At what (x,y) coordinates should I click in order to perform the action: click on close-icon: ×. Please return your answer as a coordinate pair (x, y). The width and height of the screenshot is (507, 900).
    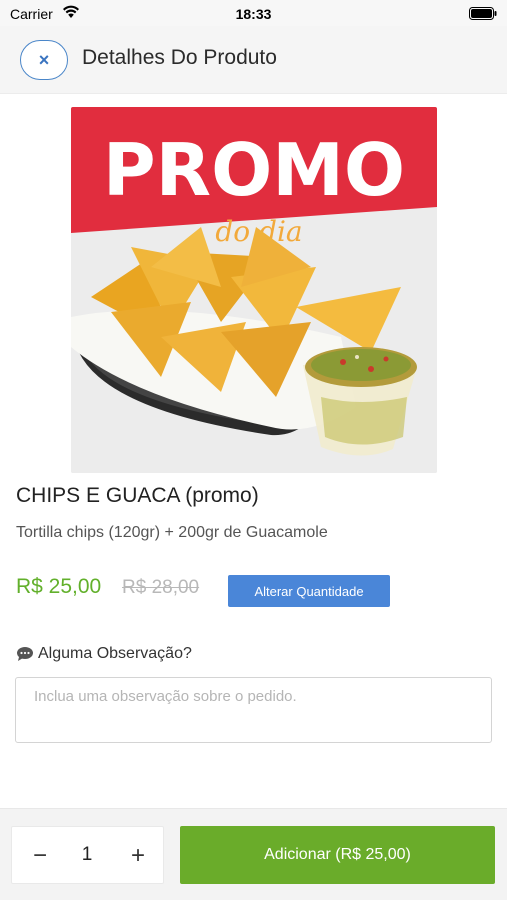
    Looking at the image, I should click on (44, 60).